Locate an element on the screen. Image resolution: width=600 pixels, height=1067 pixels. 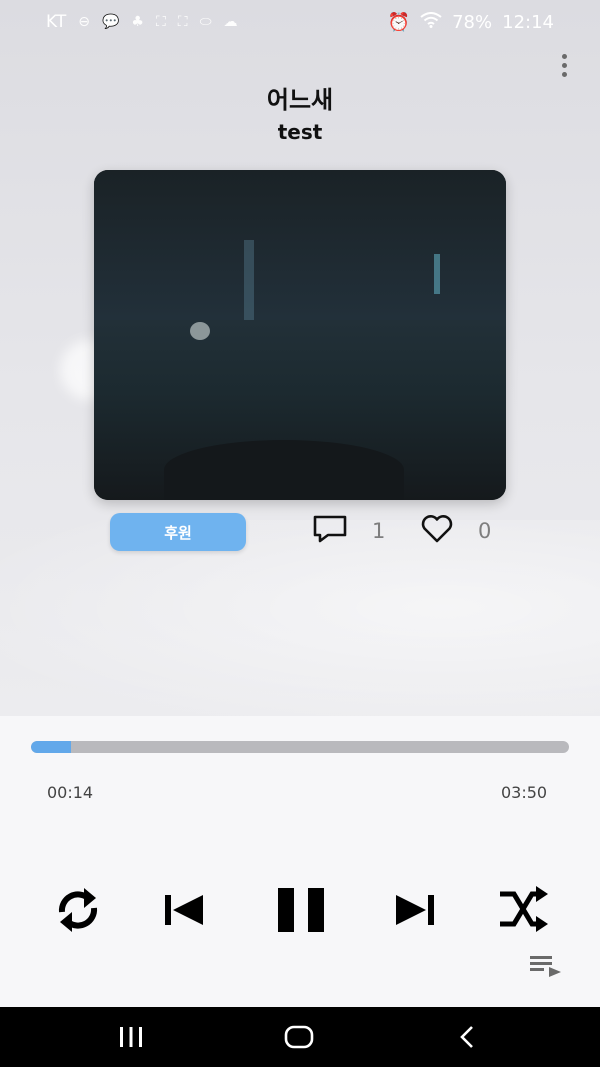
queue-button is located at coordinates (546, 966).